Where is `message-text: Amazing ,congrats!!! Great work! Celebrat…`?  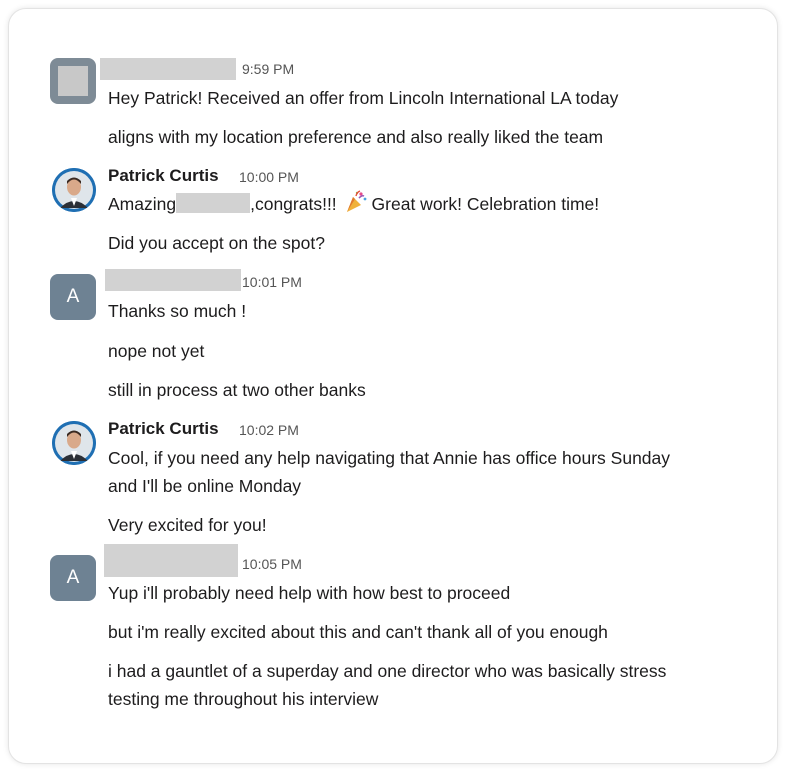 message-text: Amazing ,congrats!!! Great work! Celebrat… is located at coordinates (353, 206).